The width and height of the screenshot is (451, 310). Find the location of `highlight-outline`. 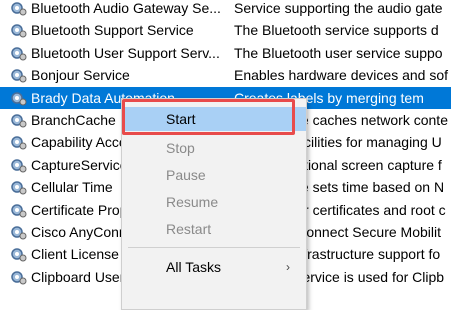

highlight-outline is located at coordinates (208, 117).